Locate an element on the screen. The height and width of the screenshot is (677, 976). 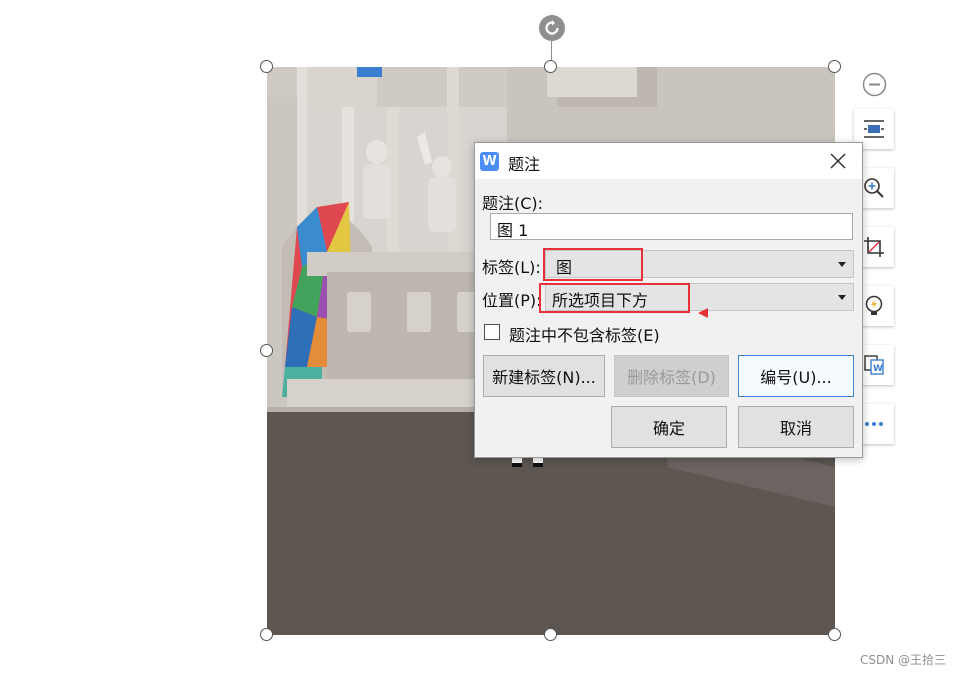
rotate-handle-icon is located at coordinates (552, 28).